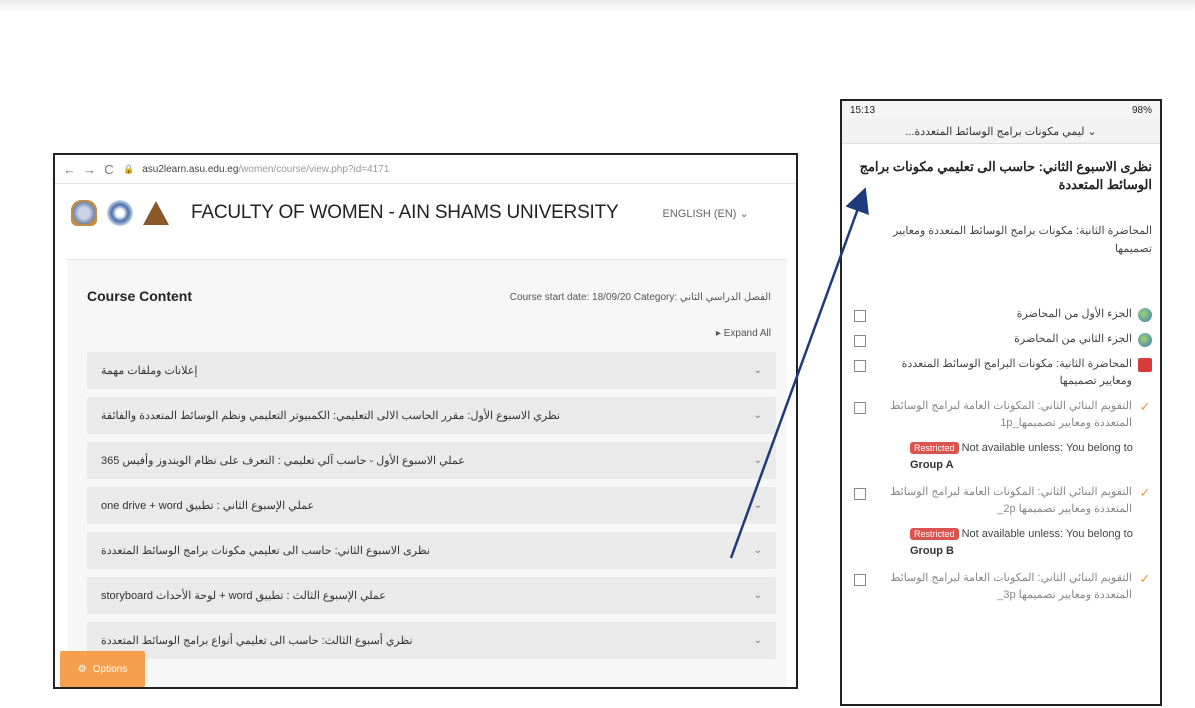  I want to click on connector-arrow, so click(799, 373).